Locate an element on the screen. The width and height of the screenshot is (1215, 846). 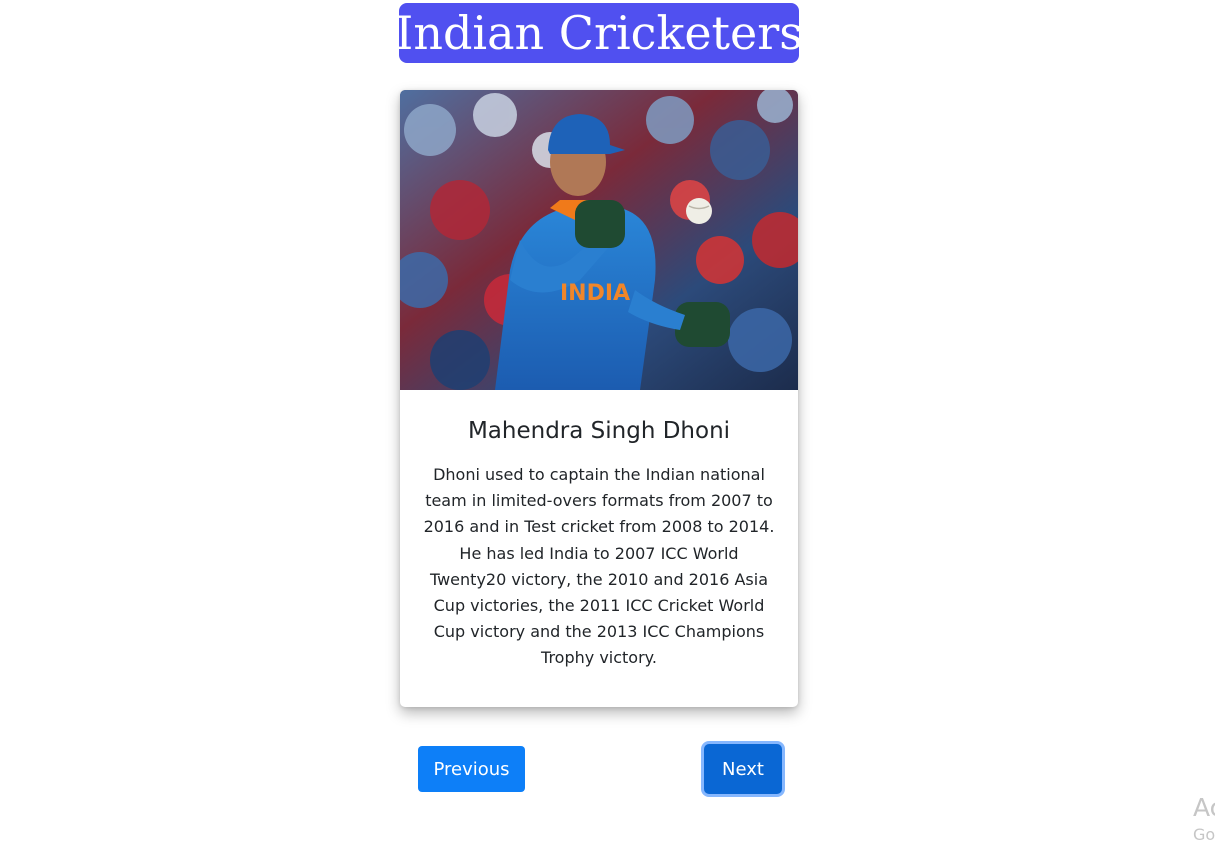
player-name: Mahendra Singh Dhoni is located at coordinates (599, 431).